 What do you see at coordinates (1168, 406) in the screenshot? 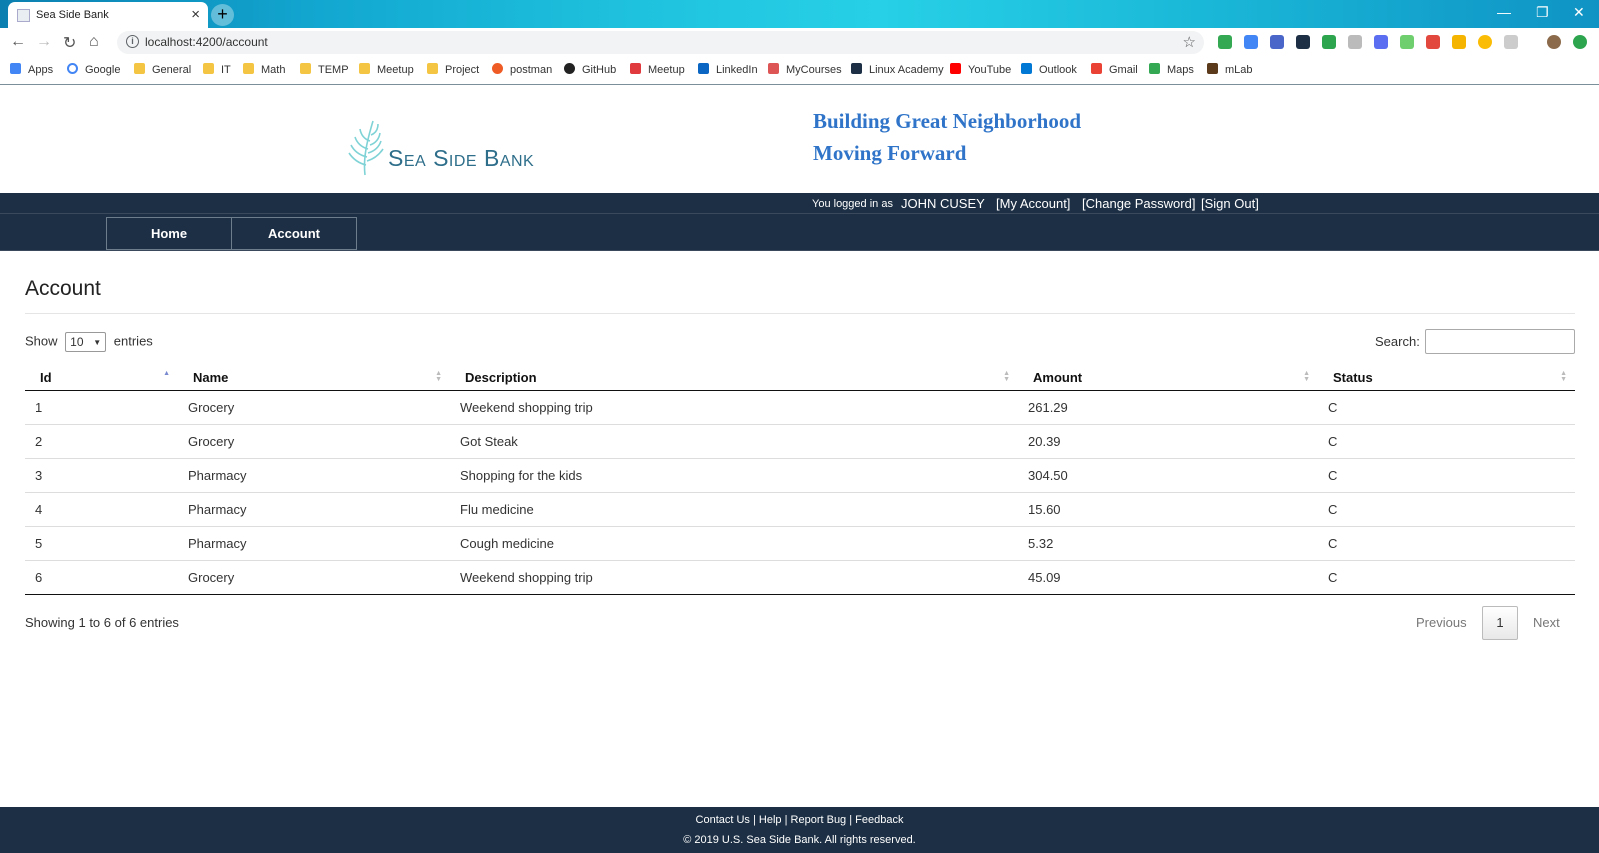
I see `cell-amount: 261.29` at bounding box center [1168, 406].